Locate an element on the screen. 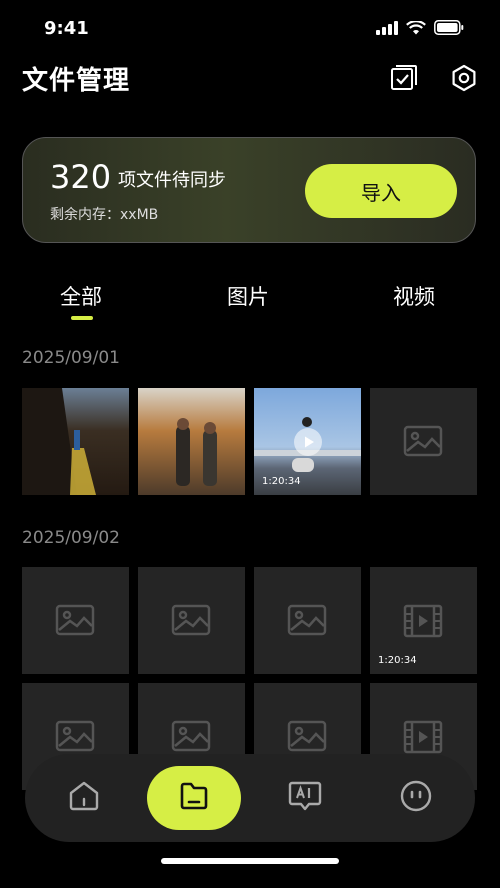 The height and width of the screenshot is (888, 500). status-bar: 9:41 is located at coordinates (250, 30).